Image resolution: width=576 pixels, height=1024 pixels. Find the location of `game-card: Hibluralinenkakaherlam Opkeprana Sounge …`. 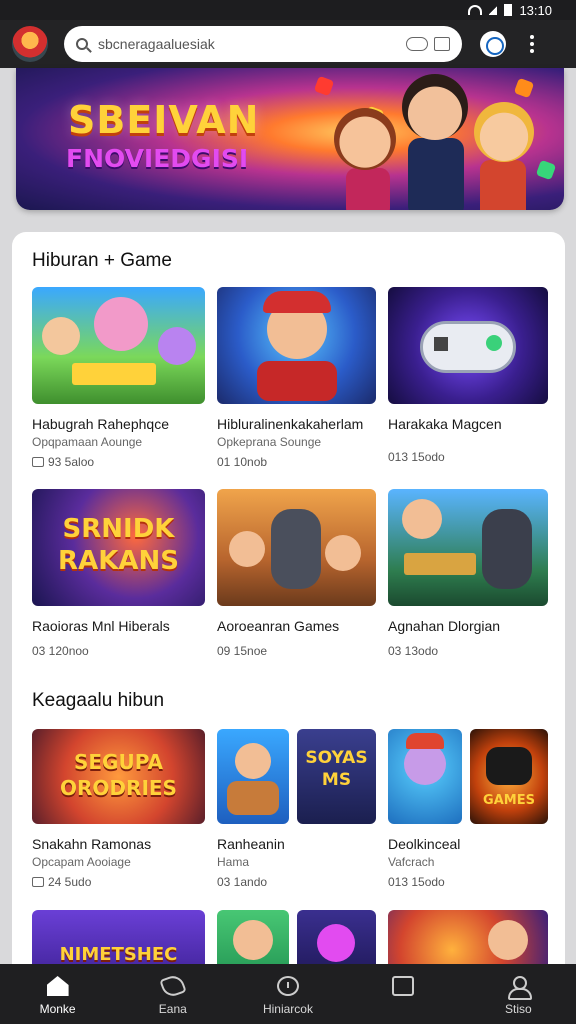

game-card: Hibluralinenkakaherlam Opkeprana Sounge … is located at coordinates (296, 378).